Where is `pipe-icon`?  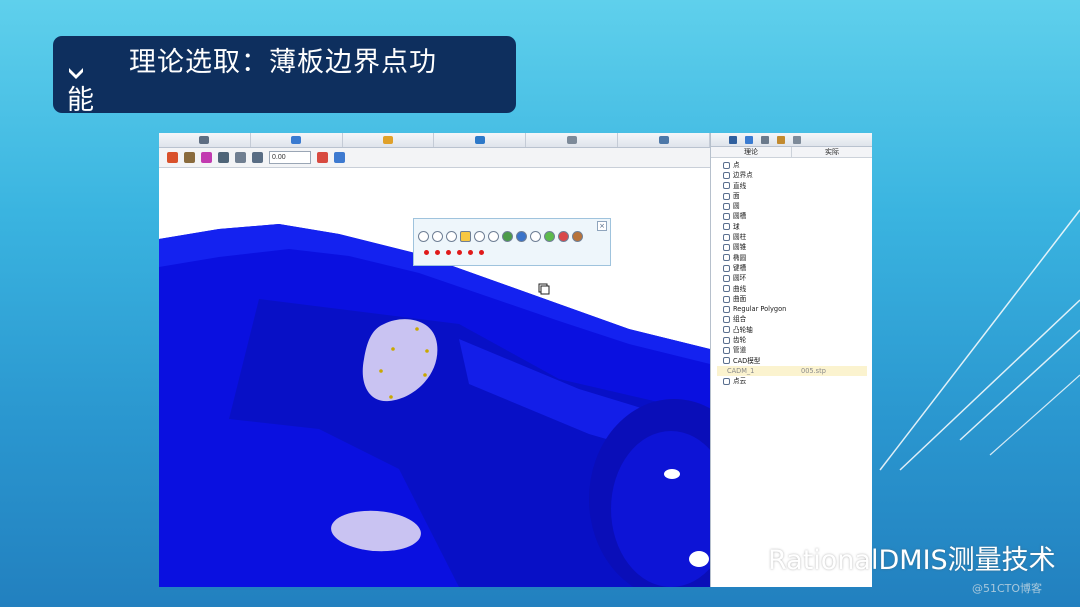
pipe-icon is located at coordinates (726, 350).